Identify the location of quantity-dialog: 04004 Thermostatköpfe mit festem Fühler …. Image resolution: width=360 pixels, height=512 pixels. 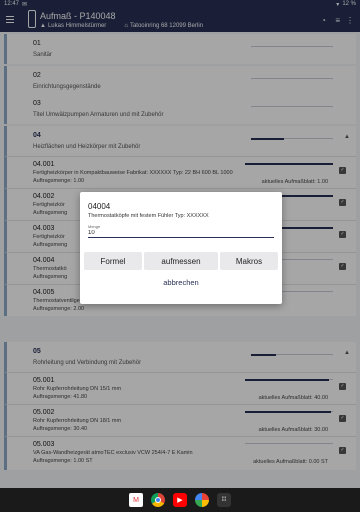
(181, 248).